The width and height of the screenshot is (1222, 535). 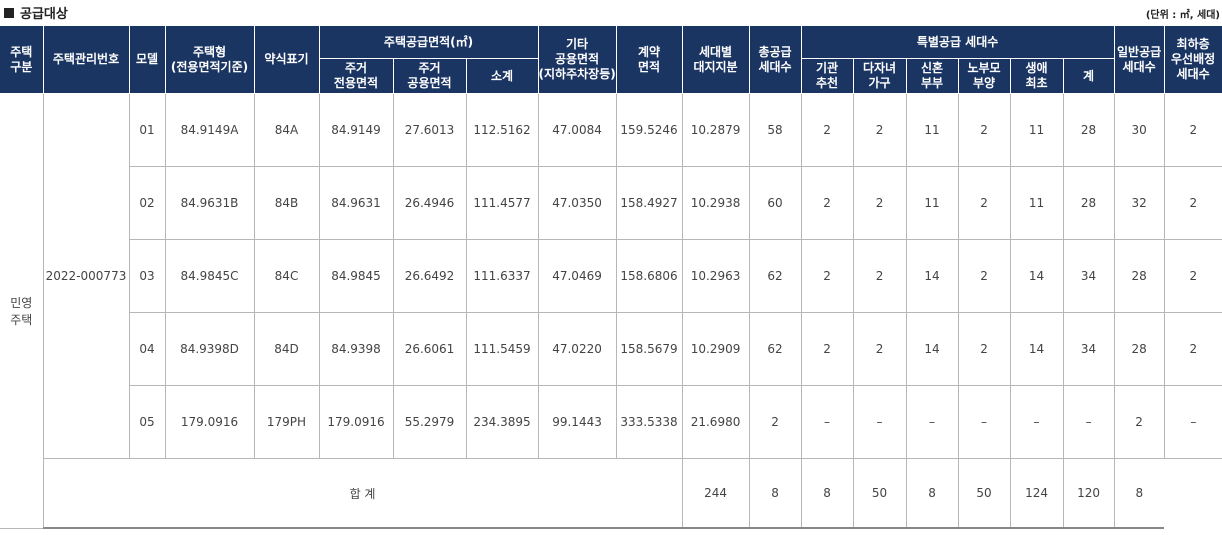 What do you see at coordinates (775, 60) in the screenshot?
I see `col-total-supply: 총공급 세대수` at bounding box center [775, 60].